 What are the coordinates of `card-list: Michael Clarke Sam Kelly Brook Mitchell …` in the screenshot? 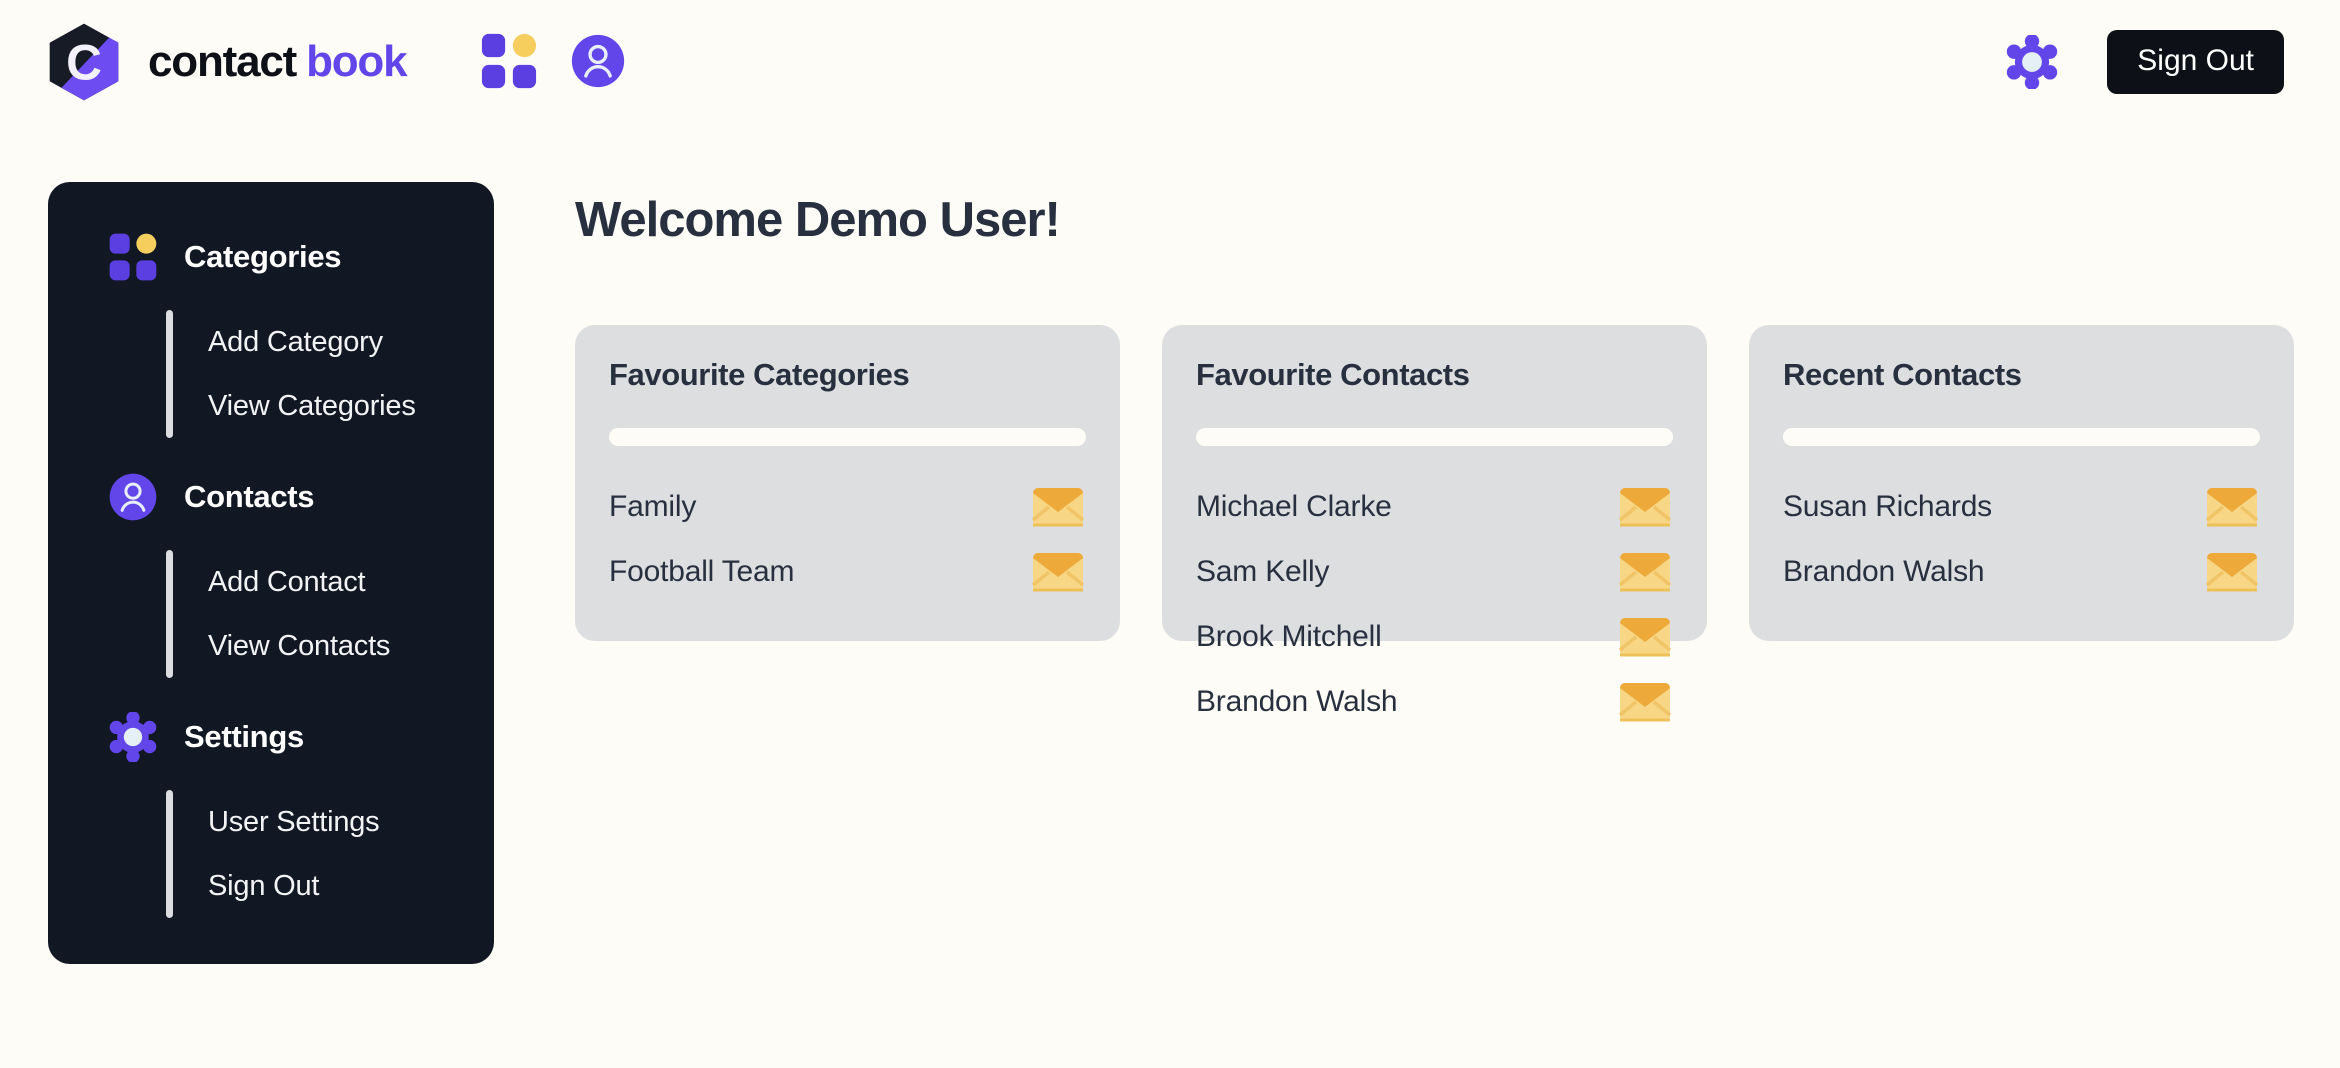 It's located at (1434, 604).